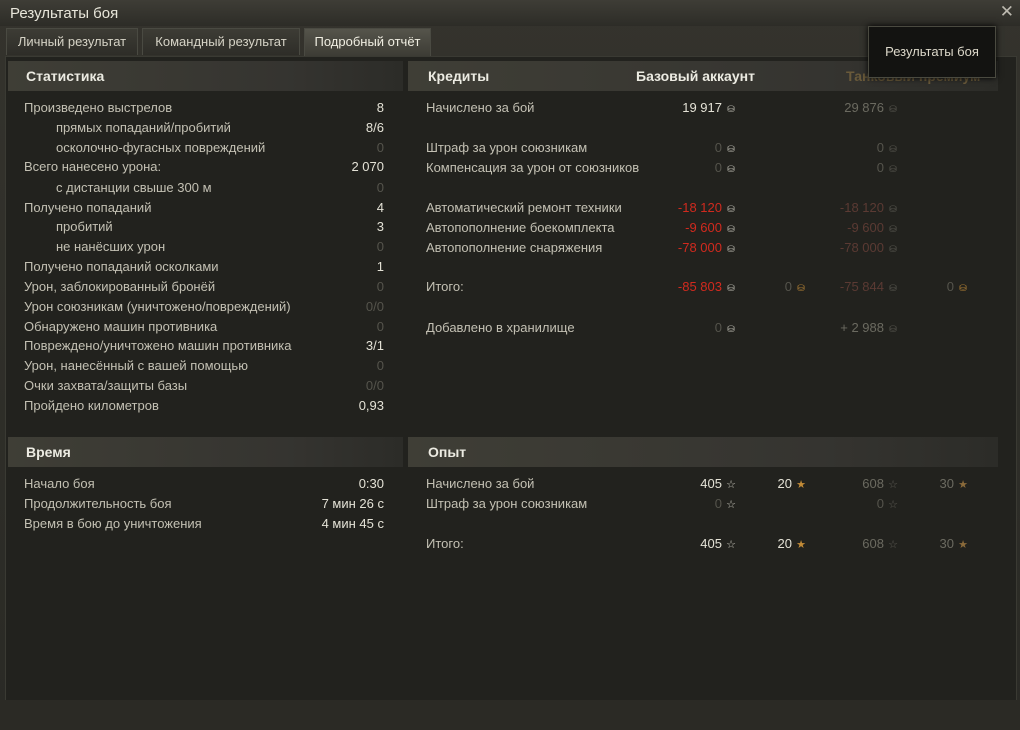  Describe the element at coordinates (445, 543) in the screenshot. I see `experience-row-label: Итого:` at that location.